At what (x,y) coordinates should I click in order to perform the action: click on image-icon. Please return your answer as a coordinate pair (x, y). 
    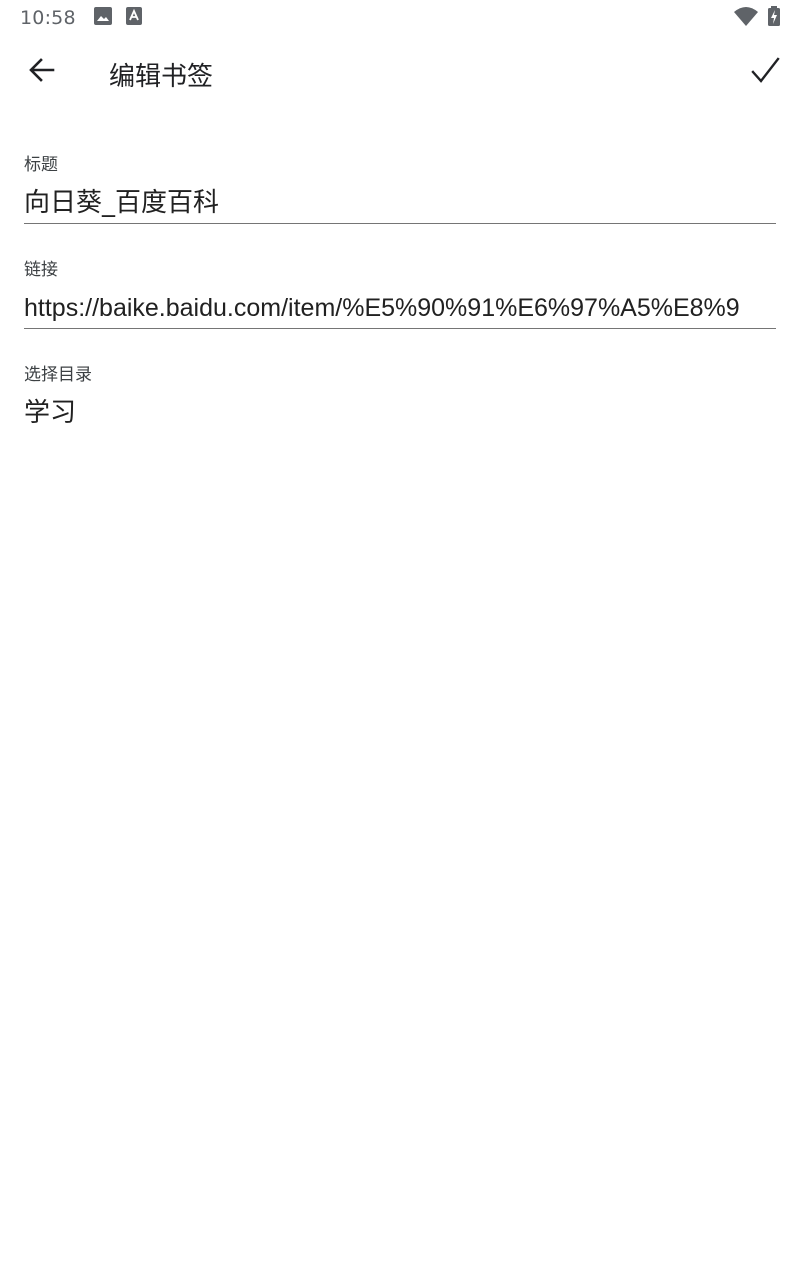
    Looking at the image, I should click on (102, 18).